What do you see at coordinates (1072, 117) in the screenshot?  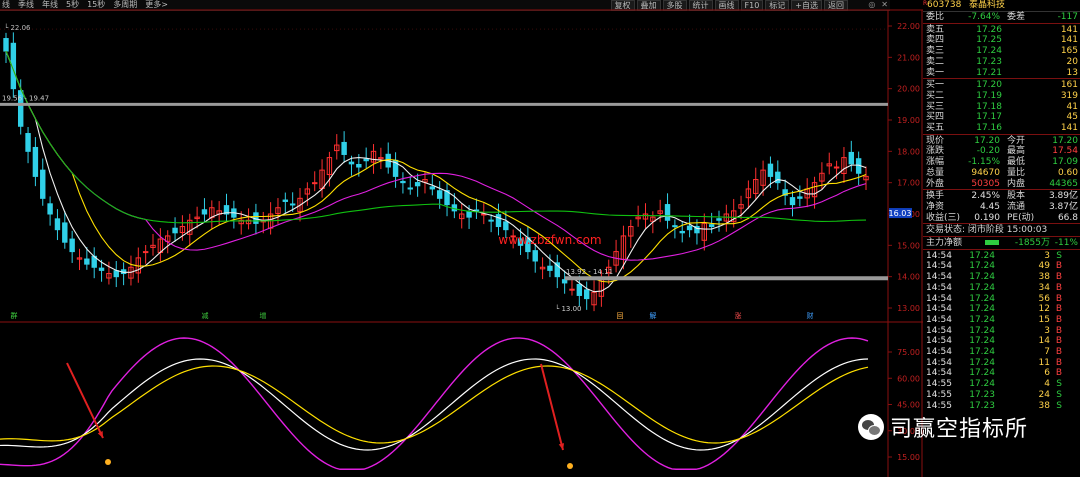 I see `bid-volume: 45` at bounding box center [1072, 117].